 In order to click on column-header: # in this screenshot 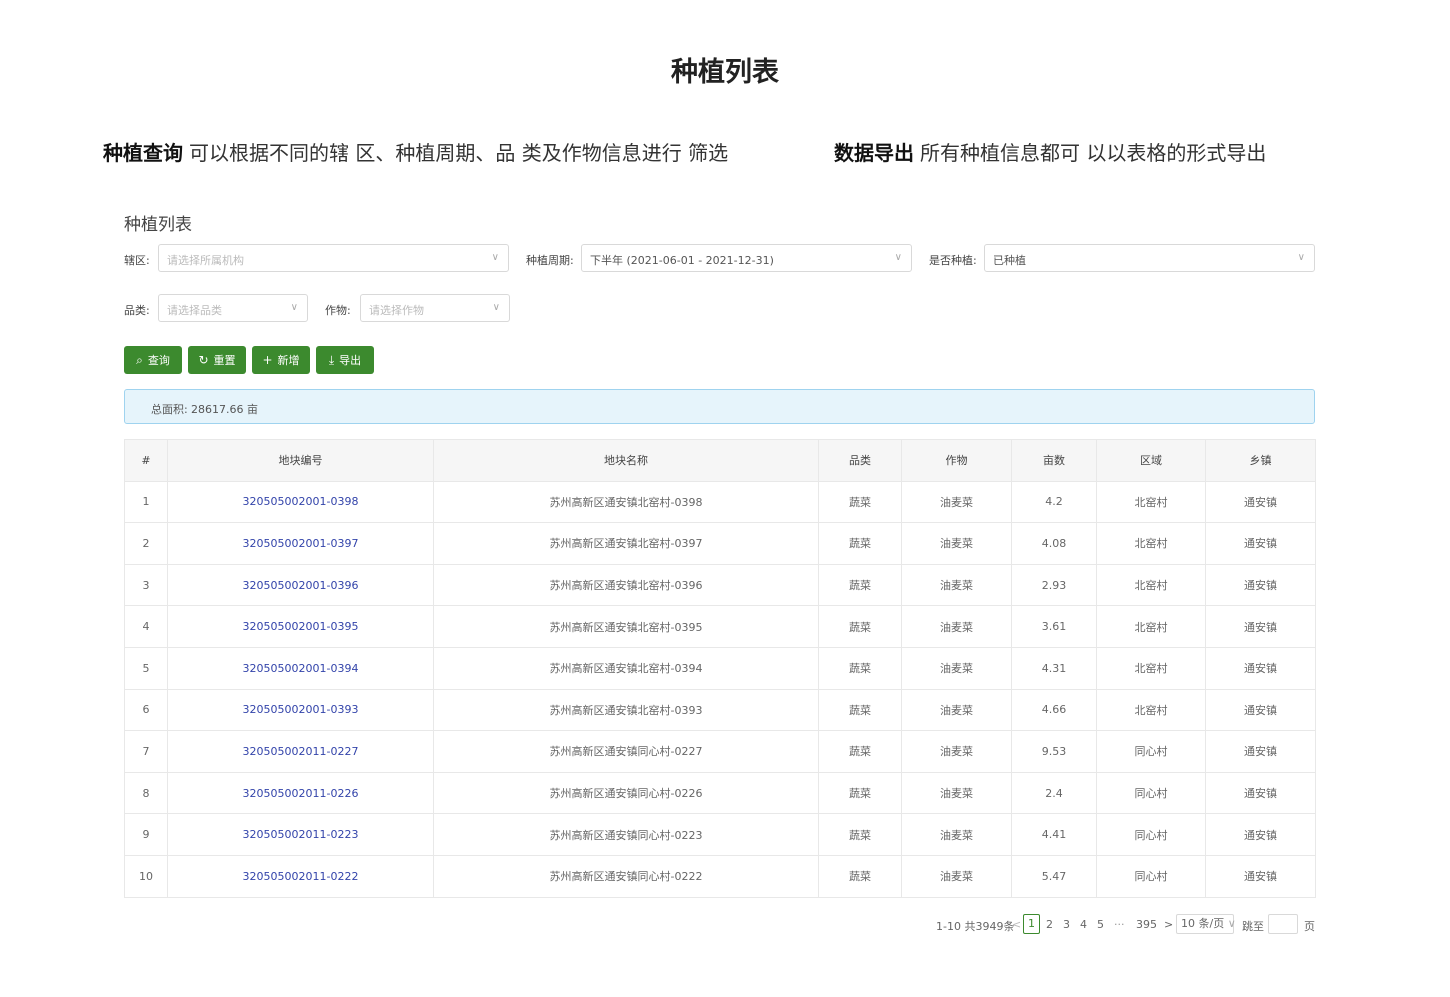, I will do `click(146, 460)`.